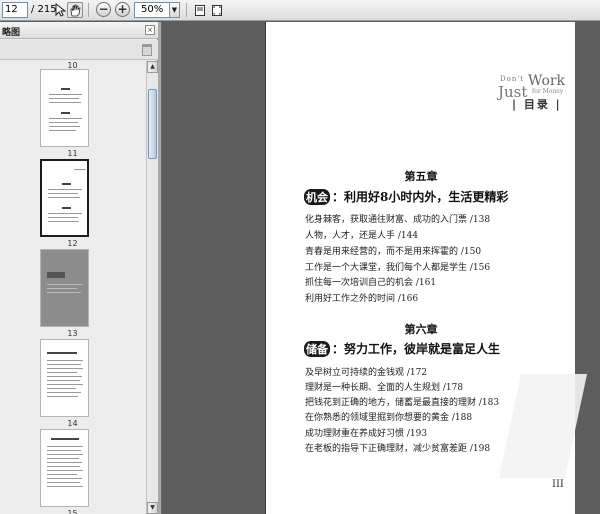  I want to click on select-cursor-icon, so click(60, 10).